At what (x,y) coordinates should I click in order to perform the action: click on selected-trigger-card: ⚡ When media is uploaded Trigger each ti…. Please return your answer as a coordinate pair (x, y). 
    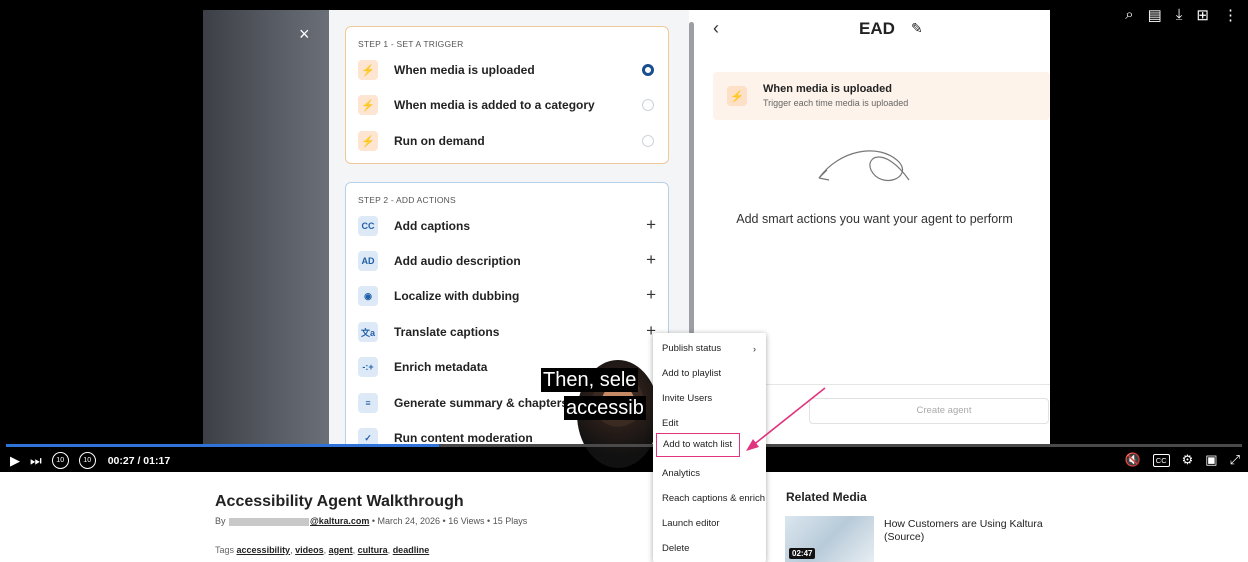
    Looking at the image, I should click on (881, 96).